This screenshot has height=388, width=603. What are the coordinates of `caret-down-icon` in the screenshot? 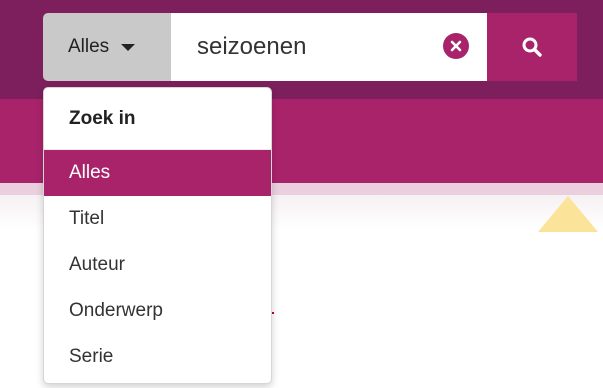 It's located at (128, 47).